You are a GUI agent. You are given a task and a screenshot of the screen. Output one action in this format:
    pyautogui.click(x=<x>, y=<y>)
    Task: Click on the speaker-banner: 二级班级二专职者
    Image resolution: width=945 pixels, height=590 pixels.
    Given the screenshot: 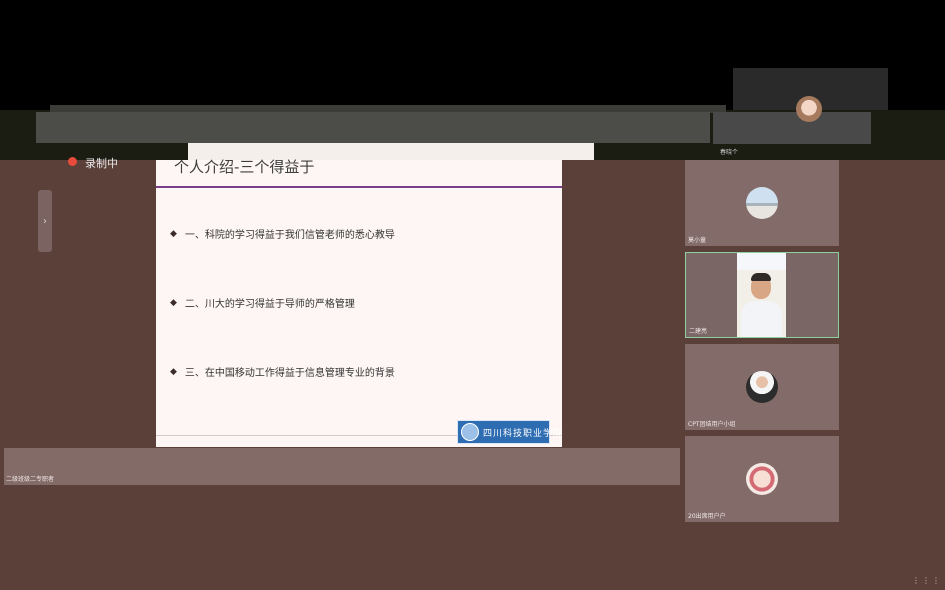 What is the action you would take?
    pyautogui.click(x=342, y=466)
    